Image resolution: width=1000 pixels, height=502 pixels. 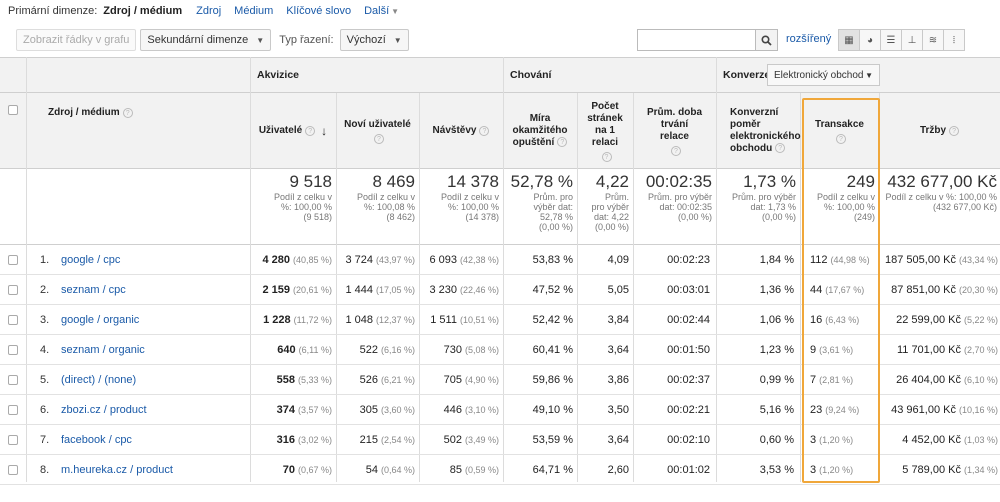 I want to click on cell-value: 70, so click(x=288, y=470).